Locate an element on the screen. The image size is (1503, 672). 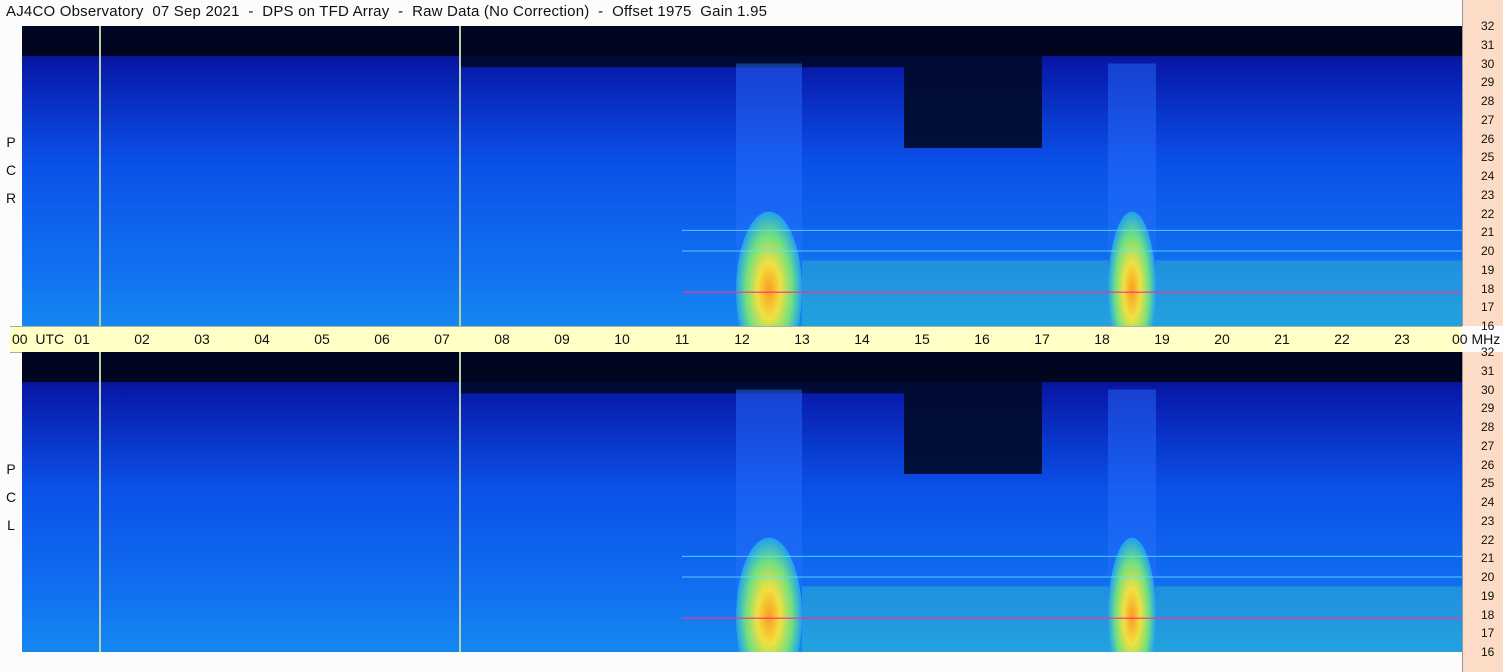
lcp-frequency-axis: 16 17 18 19 20 21 22 23 24 25 26 27 28 29 30 31 32 is located at coordinates (1482, 508).